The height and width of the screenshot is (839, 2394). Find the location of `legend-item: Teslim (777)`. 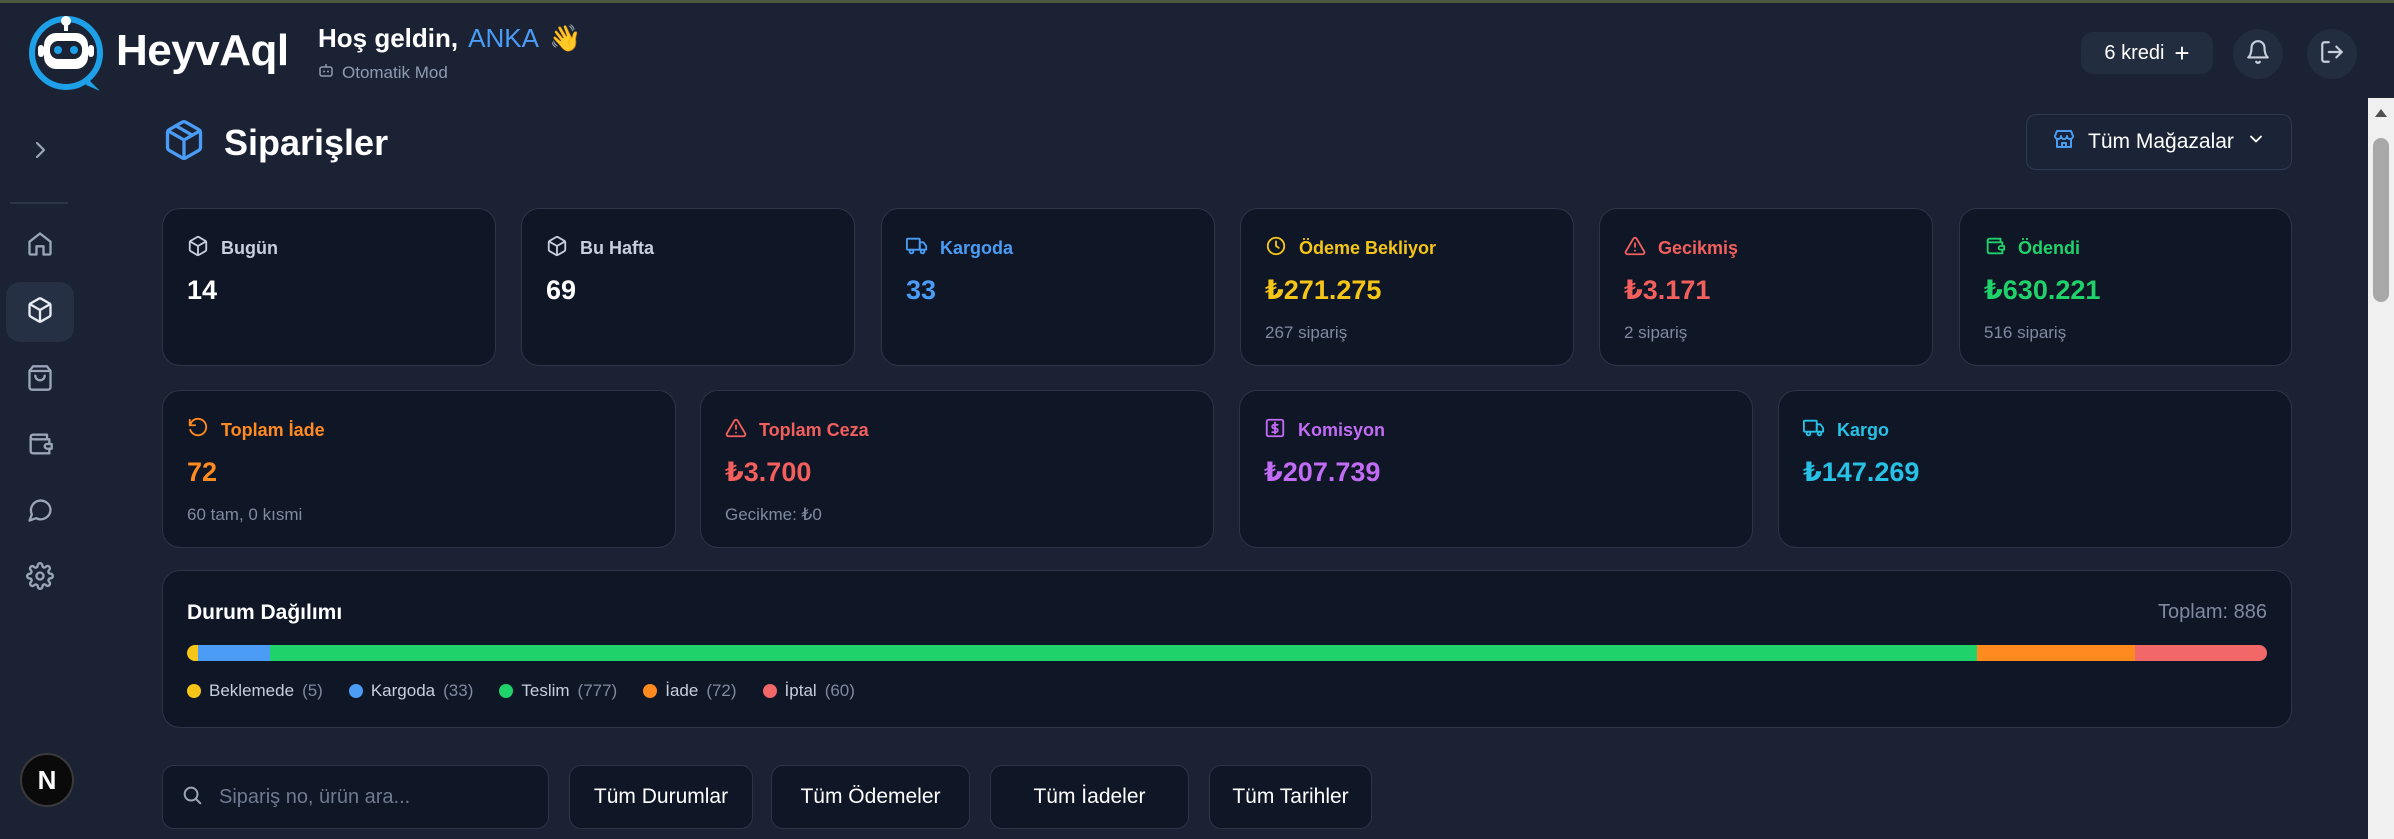

legend-item: Teslim (777) is located at coordinates (558, 691).